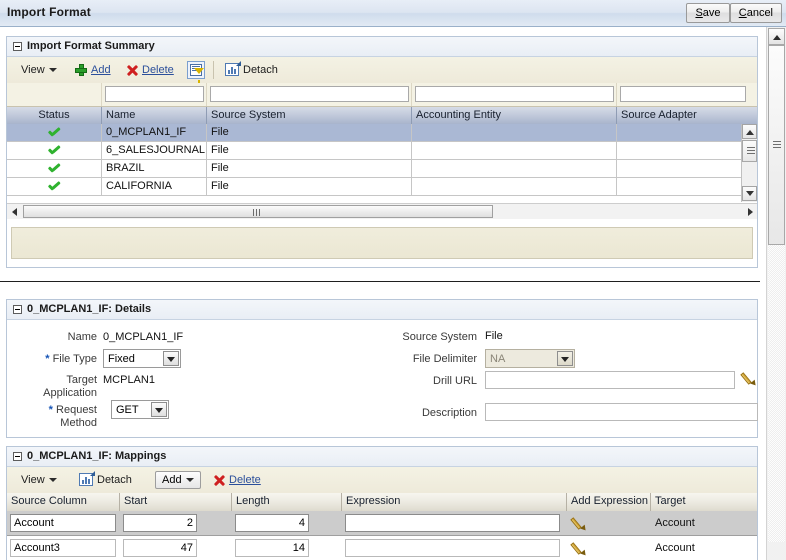 Image resolution: width=786 pixels, height=560 pixels. I want to click on column-header-target: Target, so click(704, 502).